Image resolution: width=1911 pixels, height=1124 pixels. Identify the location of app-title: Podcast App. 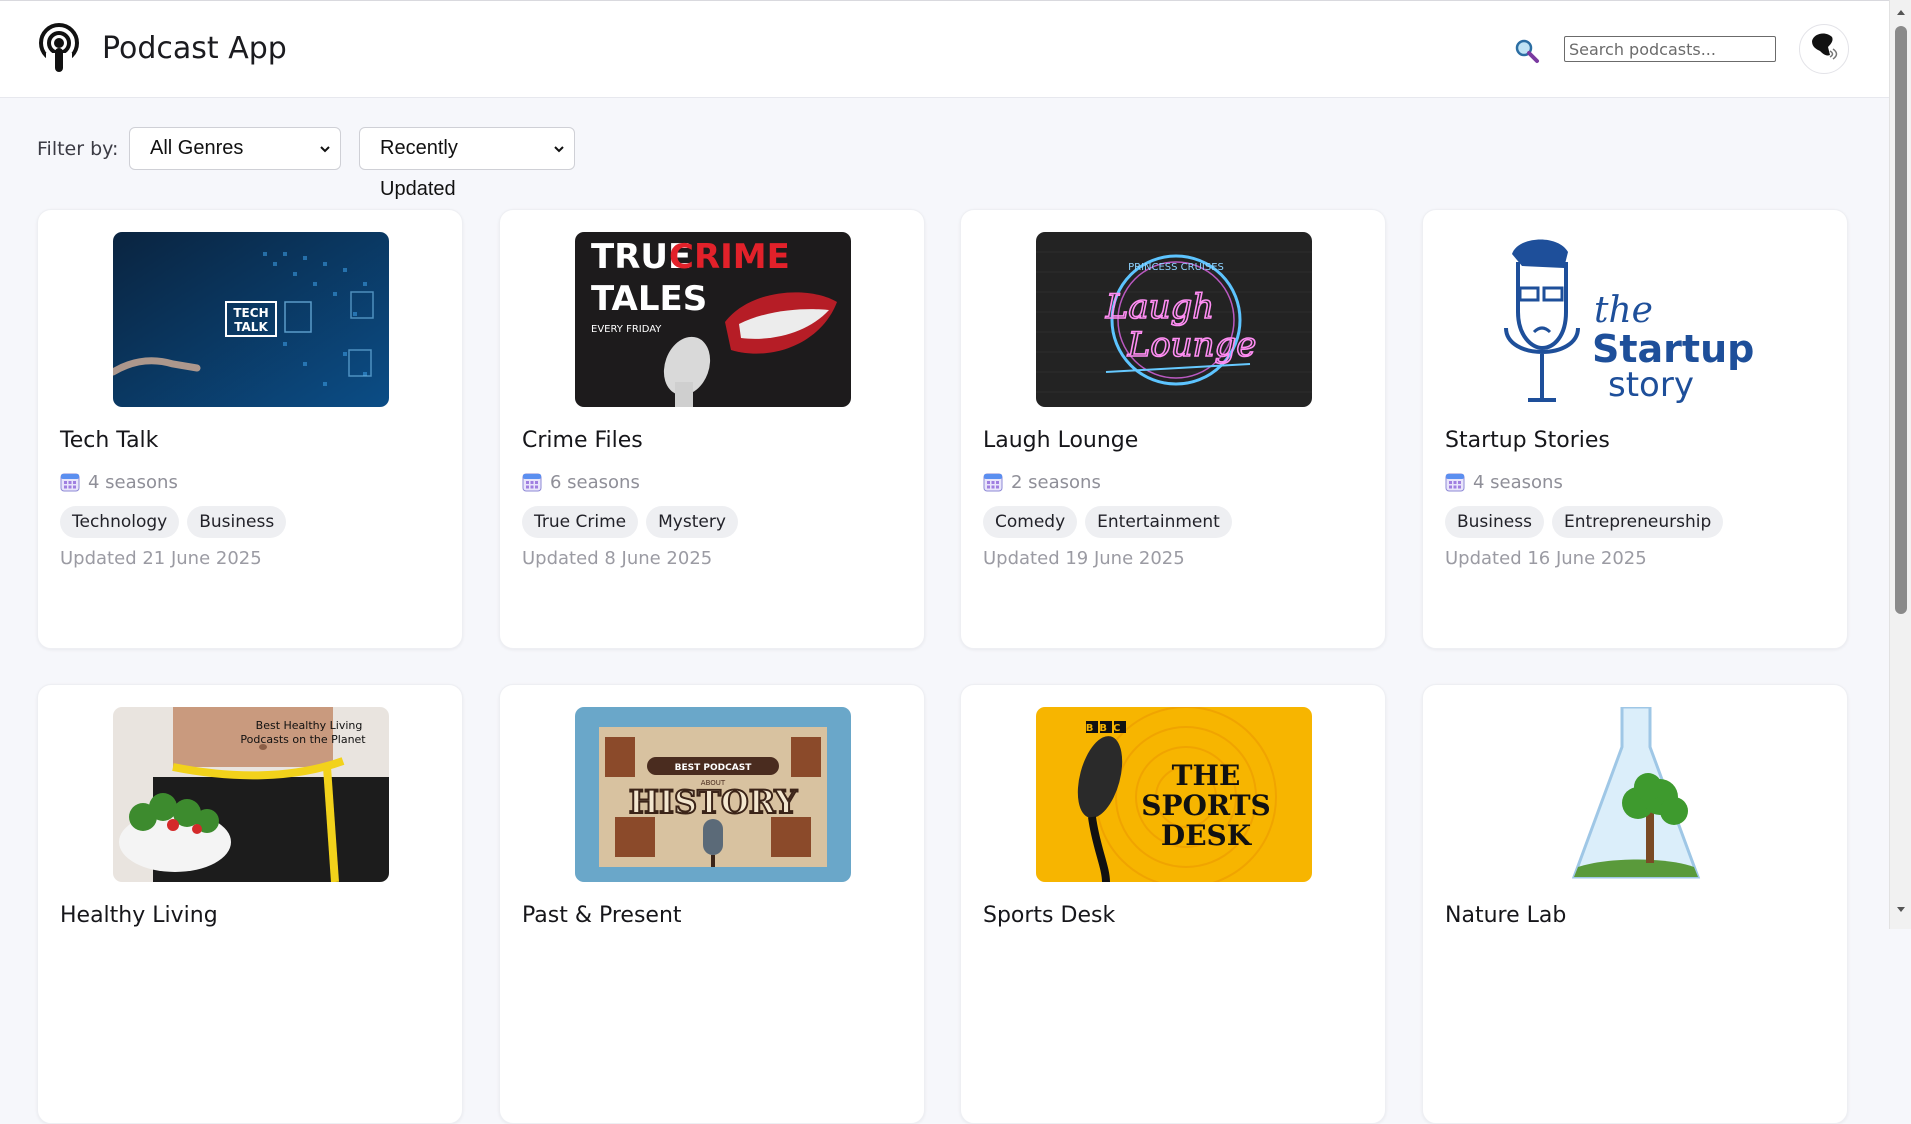
(194, 48).